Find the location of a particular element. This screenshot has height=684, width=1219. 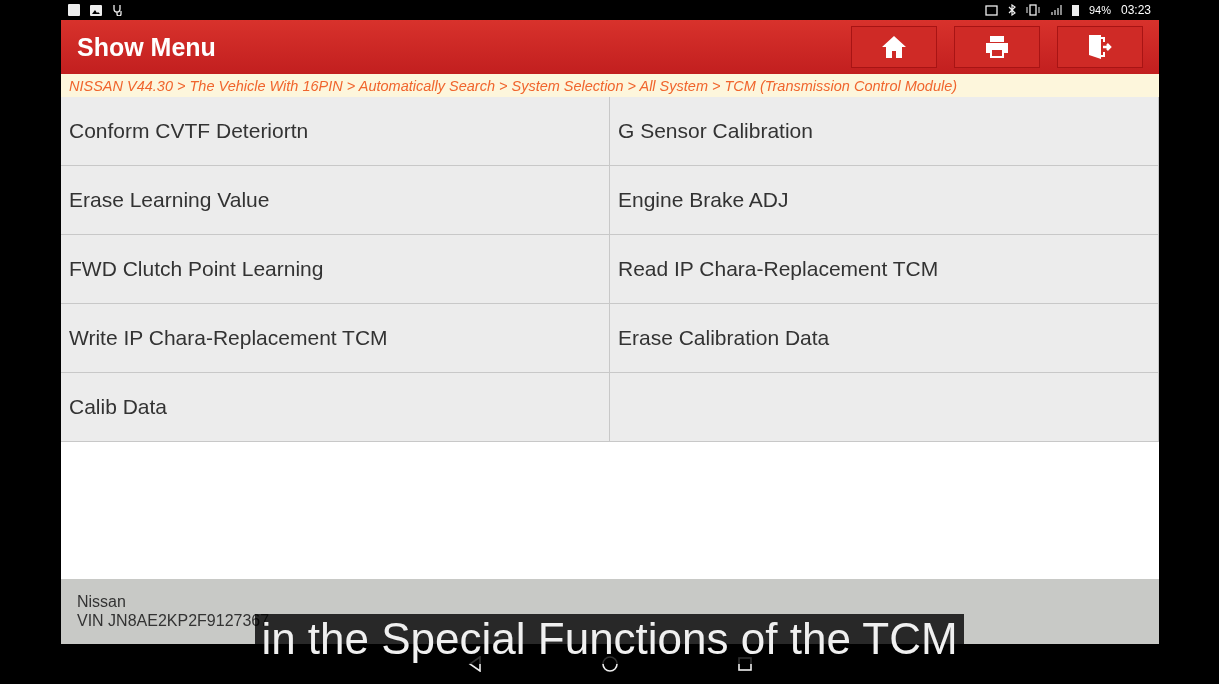

menu-item: Calib Data is located at coordinates (335, 407).